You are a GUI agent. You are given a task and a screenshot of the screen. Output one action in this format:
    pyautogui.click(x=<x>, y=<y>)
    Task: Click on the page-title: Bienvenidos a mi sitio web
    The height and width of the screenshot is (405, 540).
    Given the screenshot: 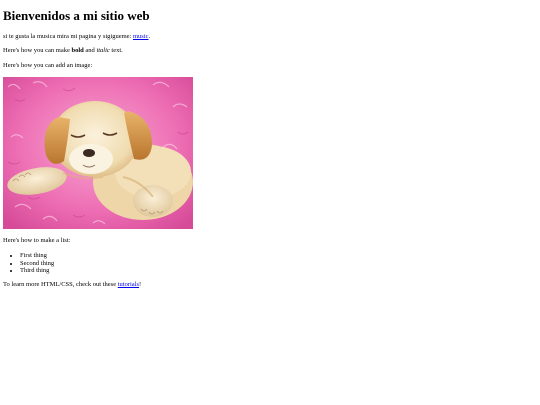 What is the action you would take?
    pyautogui.click(x=76, y=15)
    